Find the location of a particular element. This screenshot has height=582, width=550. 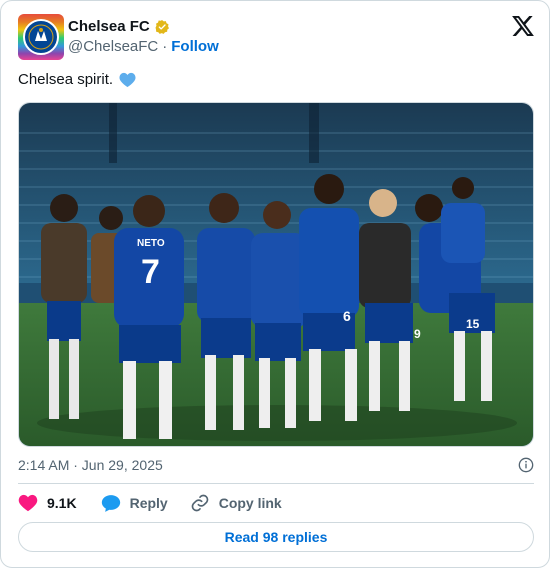

blue-heart-icon is located at coordinates (127, 79).